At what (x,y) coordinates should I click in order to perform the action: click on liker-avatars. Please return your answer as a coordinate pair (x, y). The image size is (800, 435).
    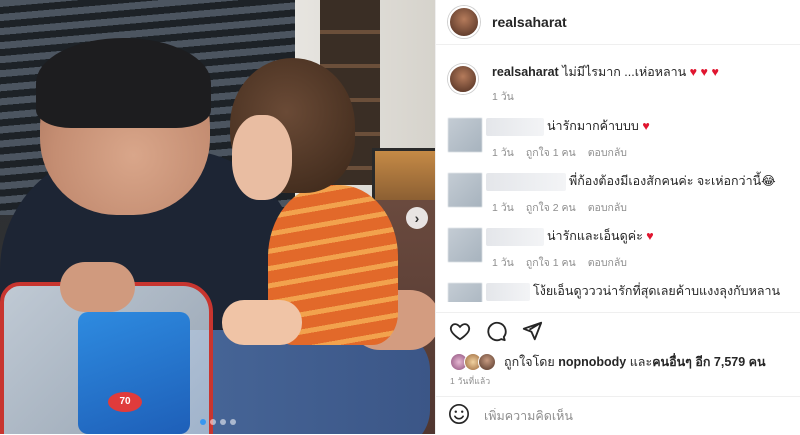
    Looking at the image, I should click on (473, 362).